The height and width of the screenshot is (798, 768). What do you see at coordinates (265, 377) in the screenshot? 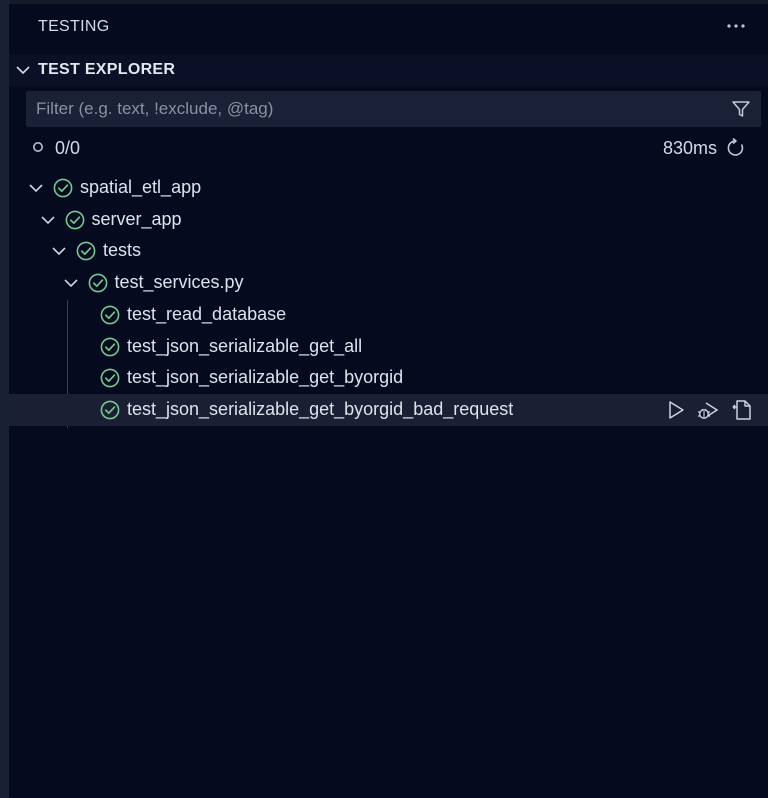
I see `tree-row-label: test_json_serializable_get_byorgid` at bounding box center [265, 377].